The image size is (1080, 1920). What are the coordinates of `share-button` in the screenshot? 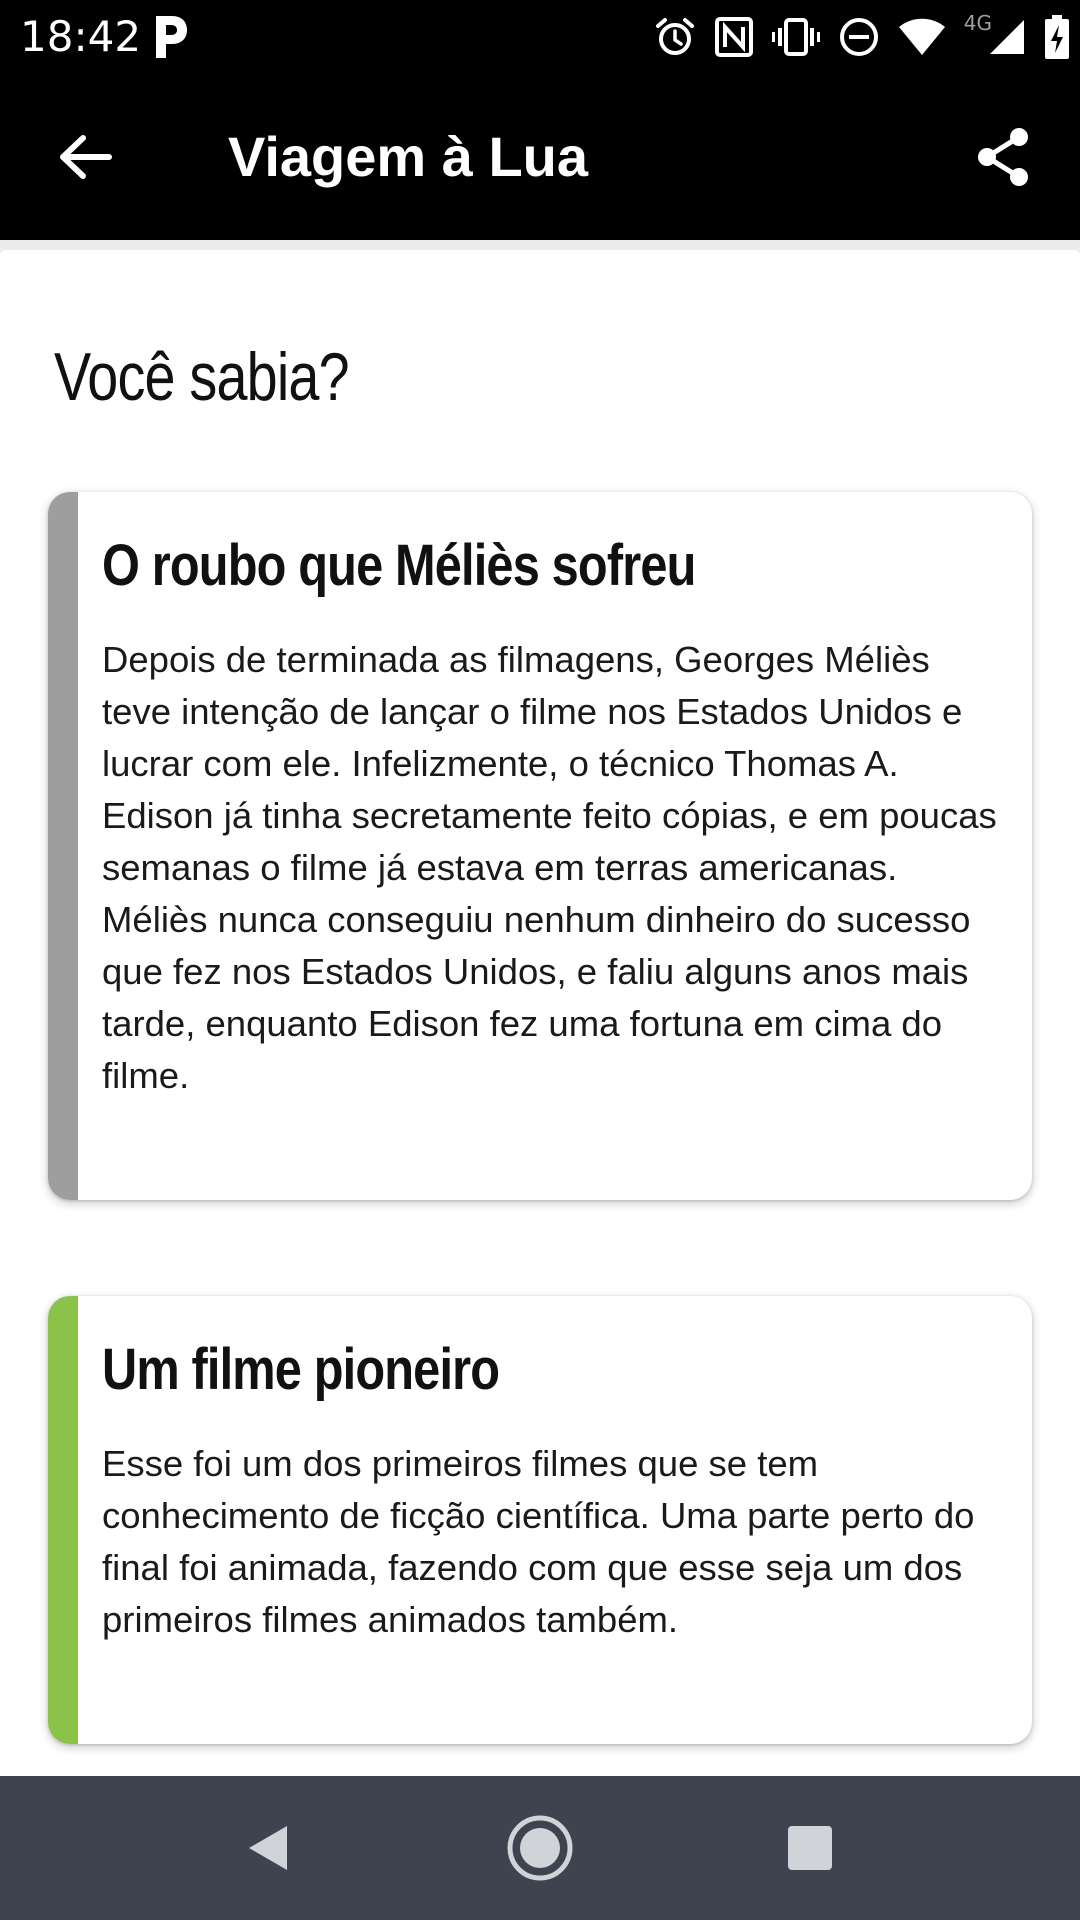 It's located at (1003, 157).